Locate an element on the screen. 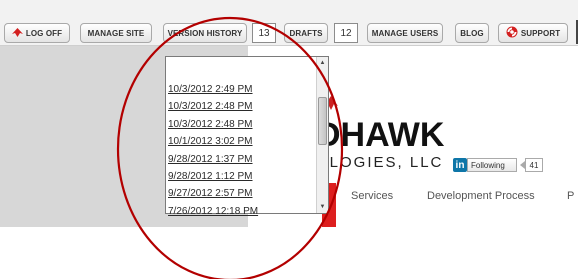  scroll-down-arrow-icon: ▼ is located at coordinates (322, 207).